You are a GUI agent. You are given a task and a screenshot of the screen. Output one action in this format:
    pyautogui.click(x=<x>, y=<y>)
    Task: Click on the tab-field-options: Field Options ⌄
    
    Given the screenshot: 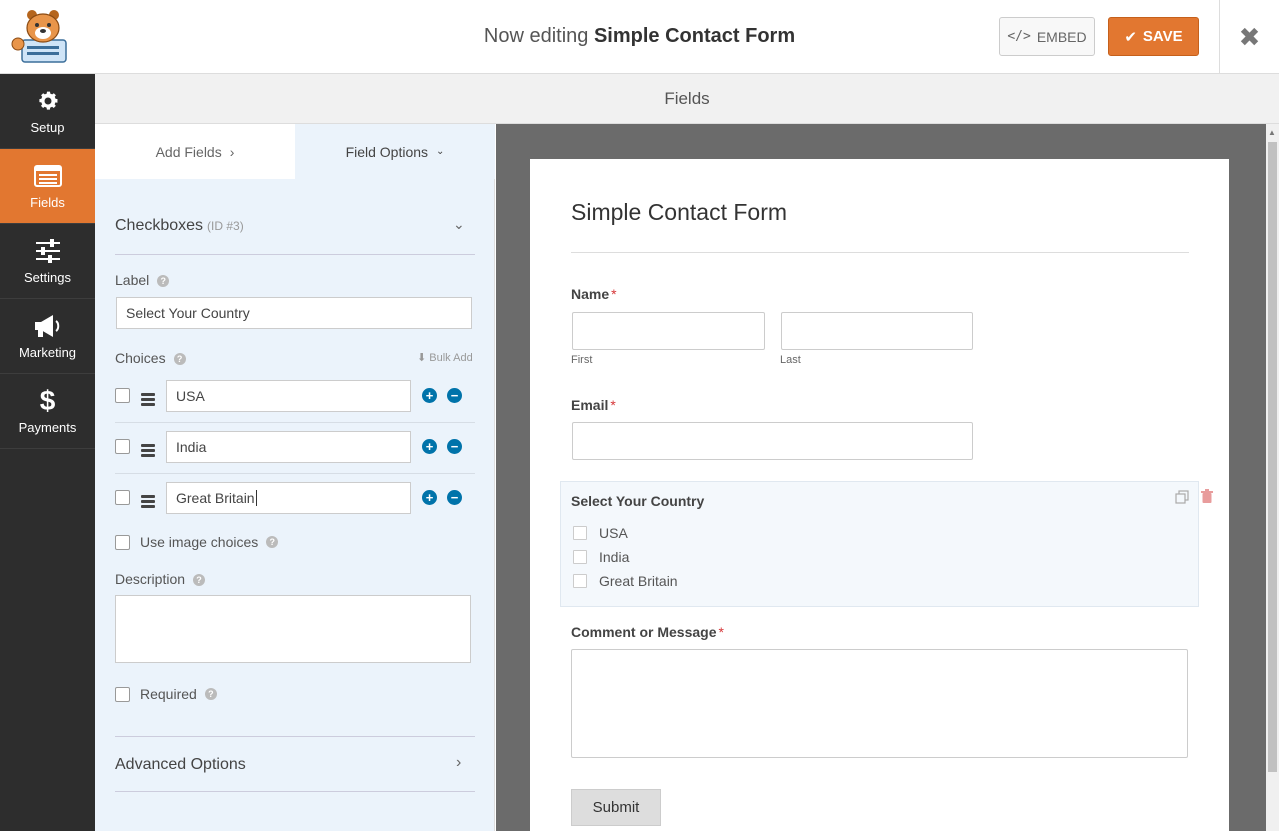 What is the action you would take?
    pyautogui.click(x=395, y=151)
    